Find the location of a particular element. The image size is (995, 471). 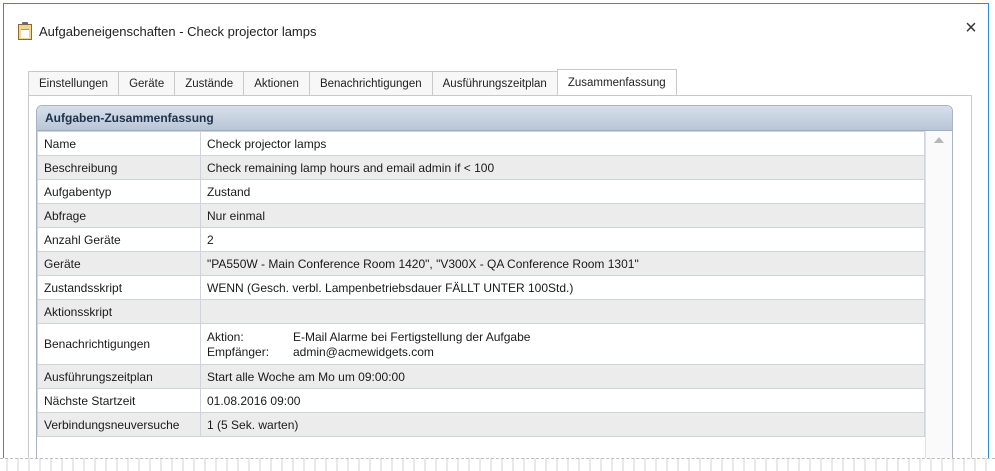

row-value: Start alle Woche am Mo um 09:00:00 is located at coordinates (562, 376).